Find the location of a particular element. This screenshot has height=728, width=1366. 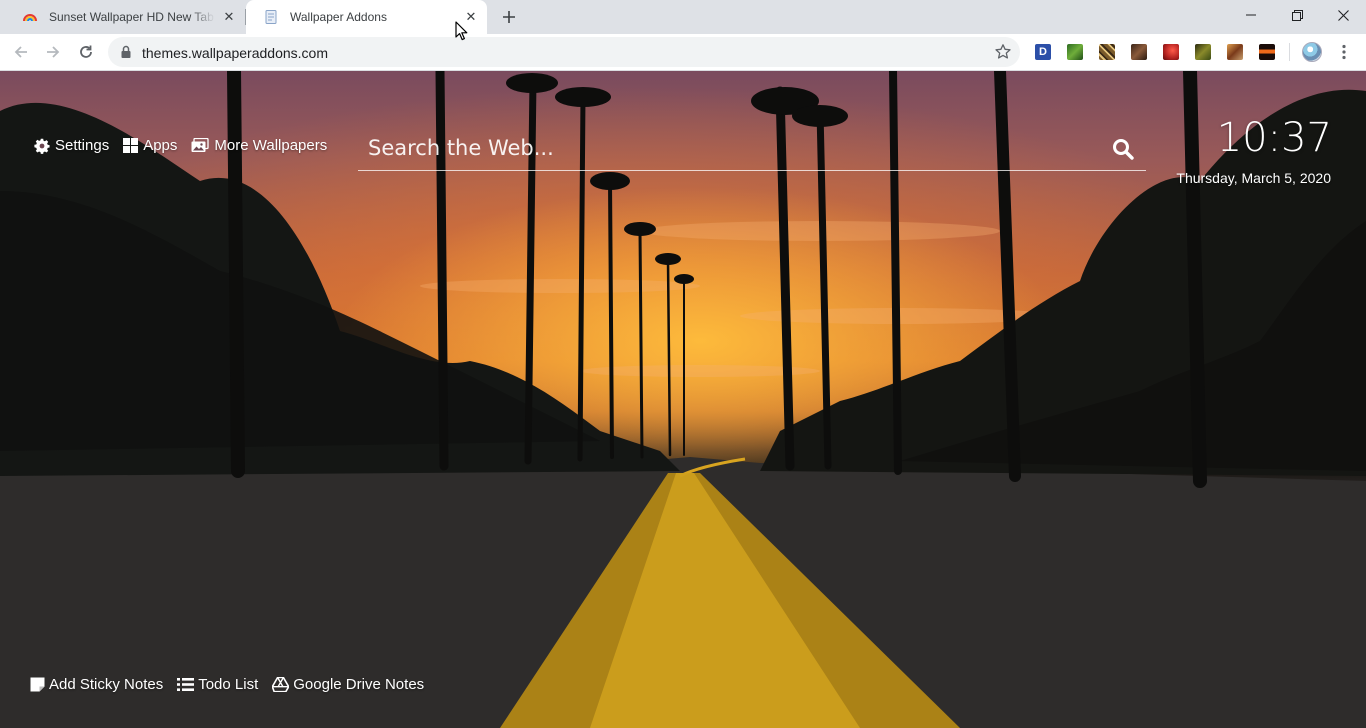

page-favicon-icon is located at coordinates (271, 17).